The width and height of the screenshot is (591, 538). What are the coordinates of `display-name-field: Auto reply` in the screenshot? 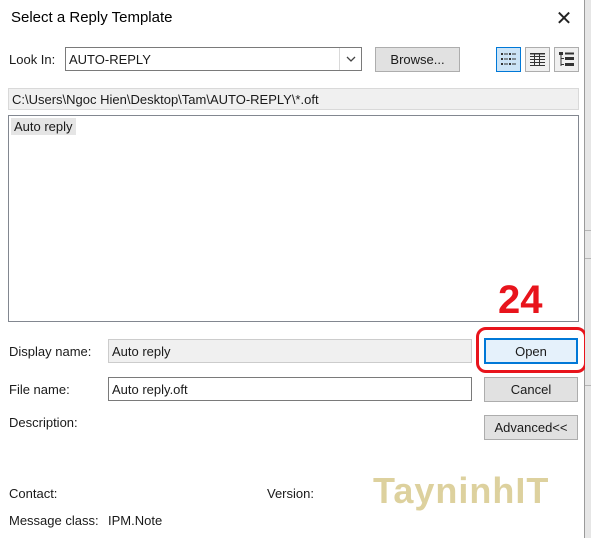 It's located at (290, 351).